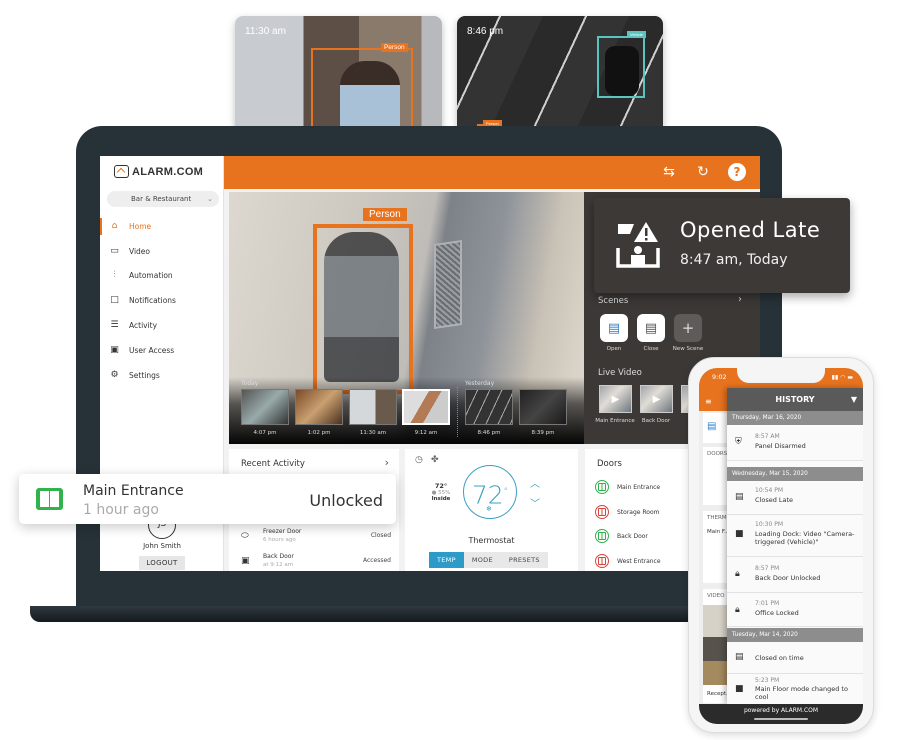 The height and width of the screenshot is (740, 900). What do you see at coordinates (387, 462) in the screenshot?
I see `chevron-right-icon: ›` at bounding box center [387, 462].